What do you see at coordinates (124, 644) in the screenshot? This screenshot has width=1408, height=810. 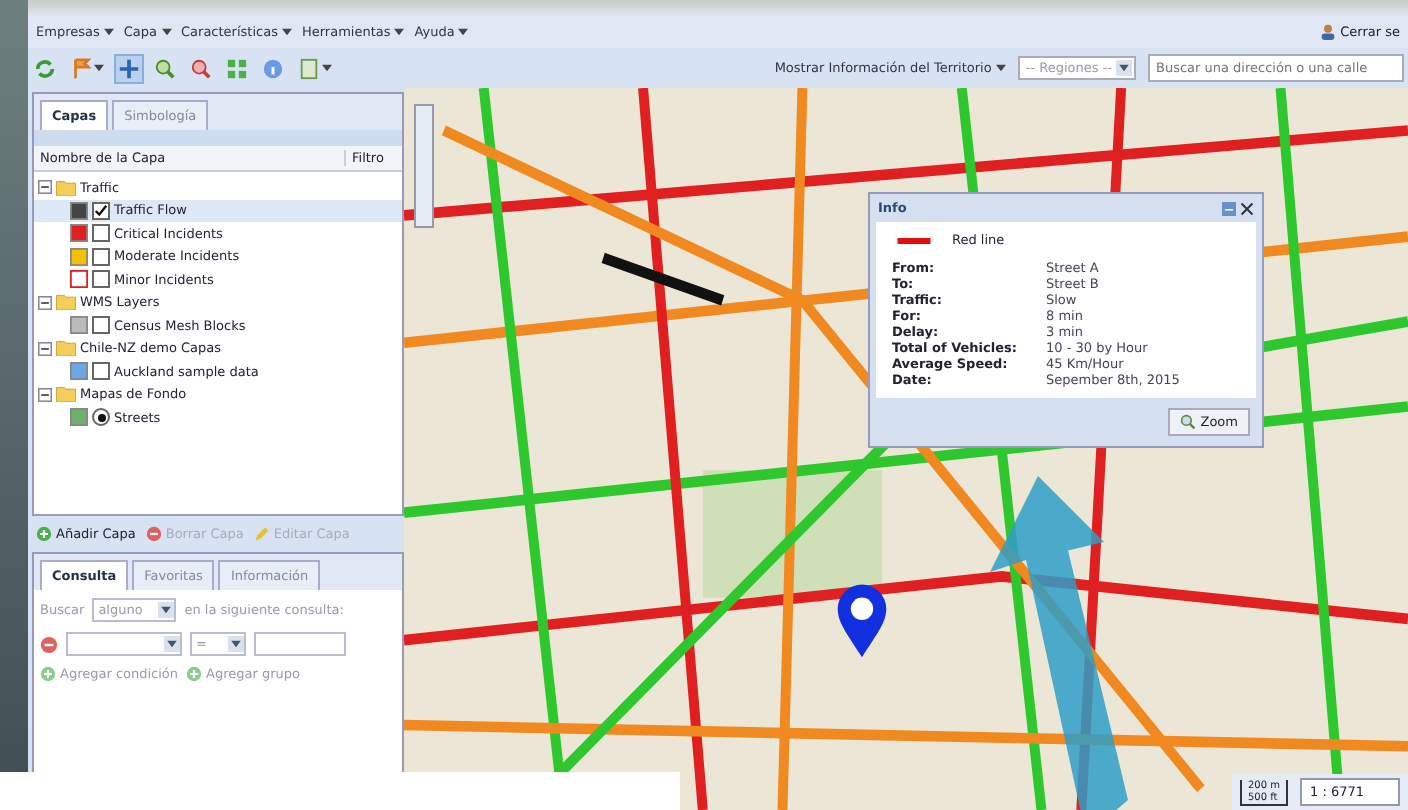 I see `field-dropdown` at bounding box center [124, 644].